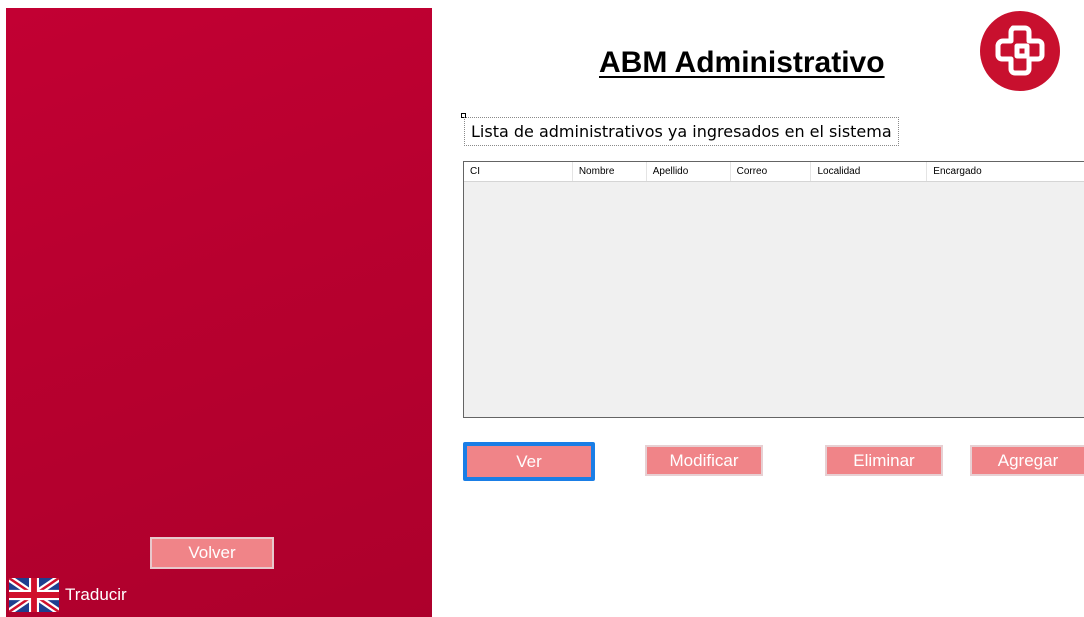 Image resolution: width=1084 pixels, height=617 pixels. What do you see at coordinates (1027, 460) in the screenshot?
I see `add-button: Agregar` at bounding box center [1027, 460].